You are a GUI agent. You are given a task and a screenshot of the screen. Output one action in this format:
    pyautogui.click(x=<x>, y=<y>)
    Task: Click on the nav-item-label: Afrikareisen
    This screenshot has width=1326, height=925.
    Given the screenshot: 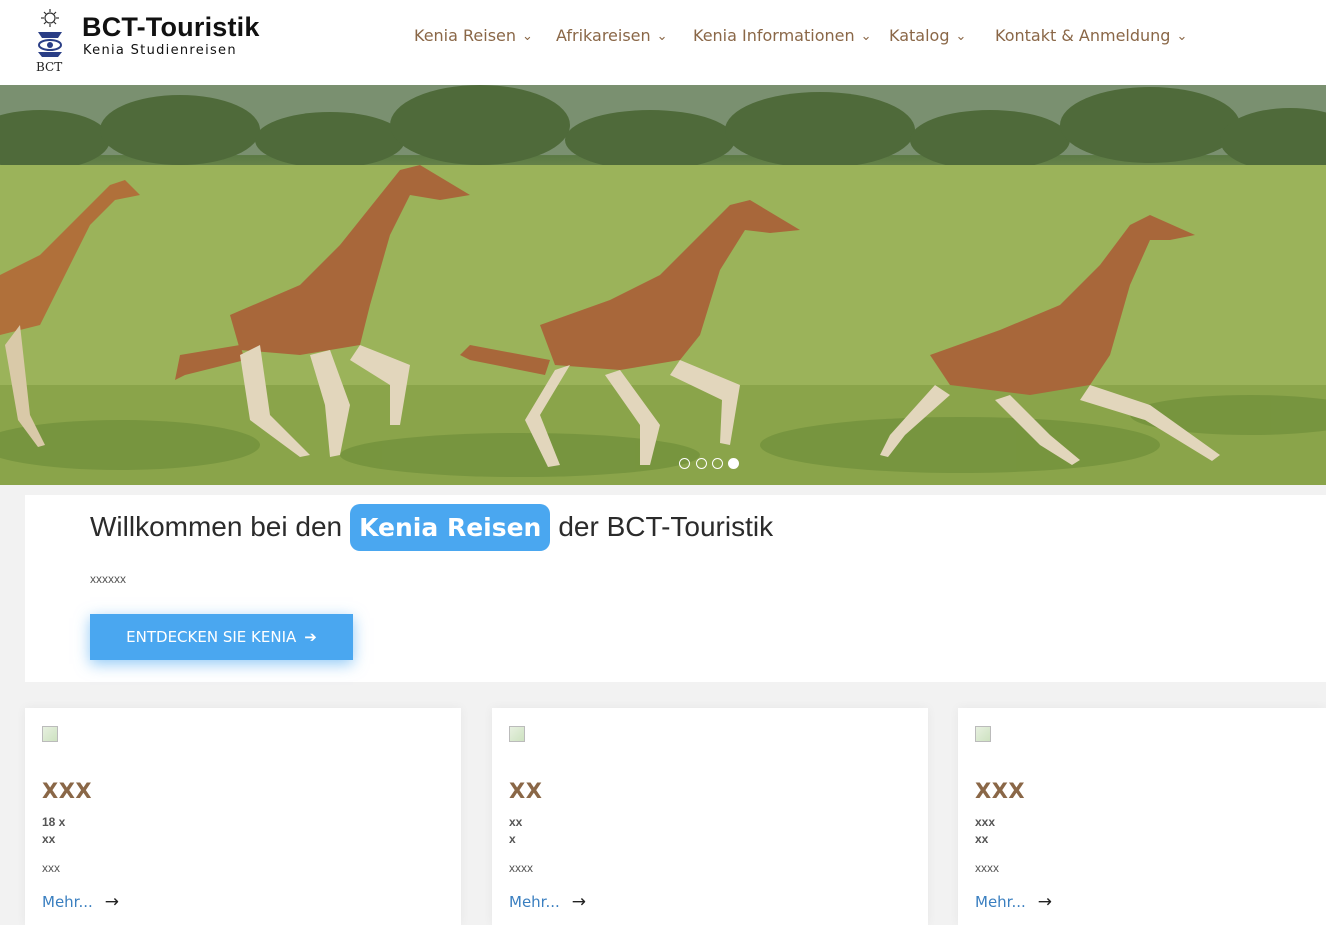 What is the action you would take?
    pyautogui.click(x=603, y=35)
    